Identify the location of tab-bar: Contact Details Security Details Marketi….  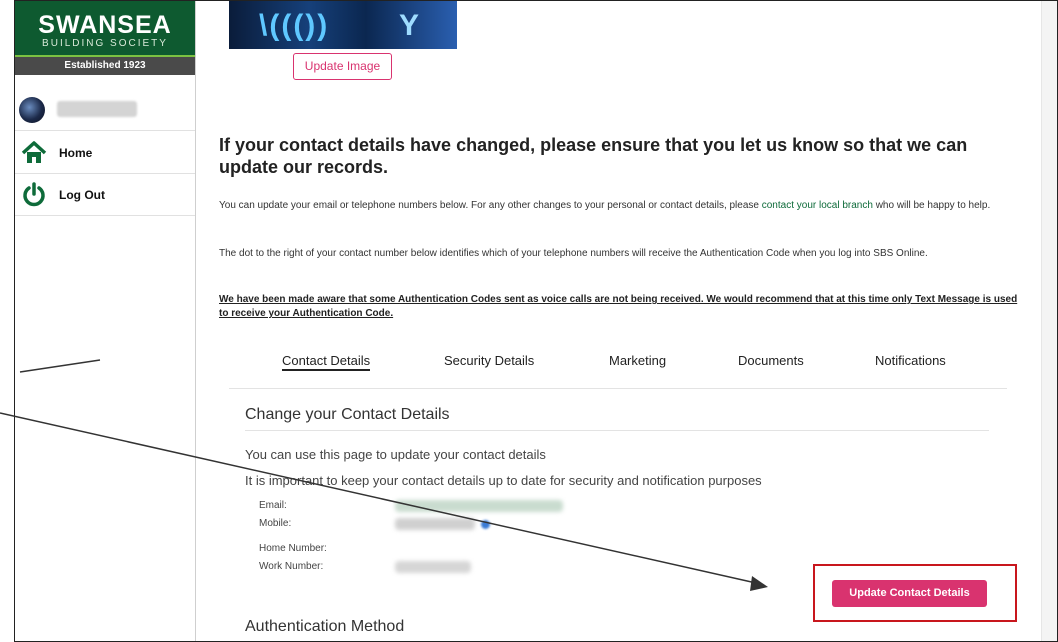
(618, 369).